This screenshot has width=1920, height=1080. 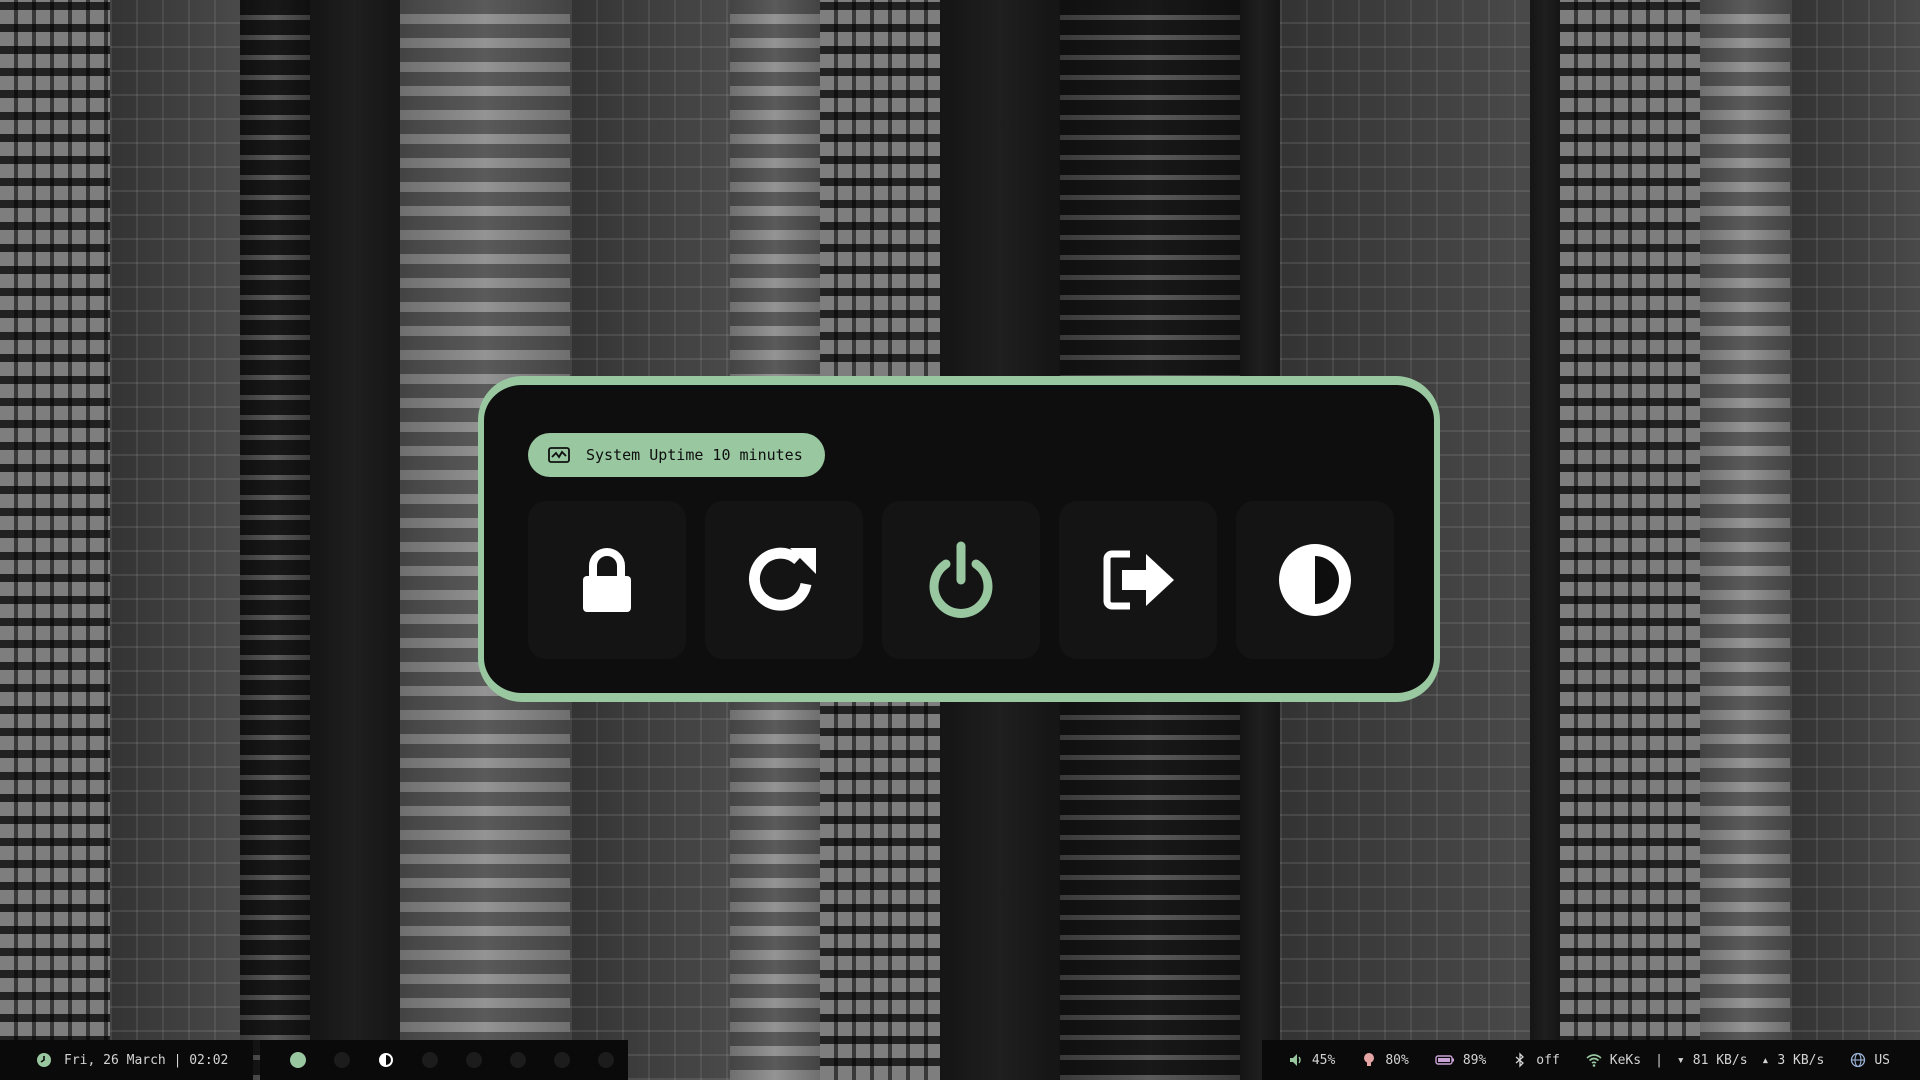 What do you see at coordinates (44, 1060) in the screenshot?
I see `clock-icon` at bounding box center [44, 1060].